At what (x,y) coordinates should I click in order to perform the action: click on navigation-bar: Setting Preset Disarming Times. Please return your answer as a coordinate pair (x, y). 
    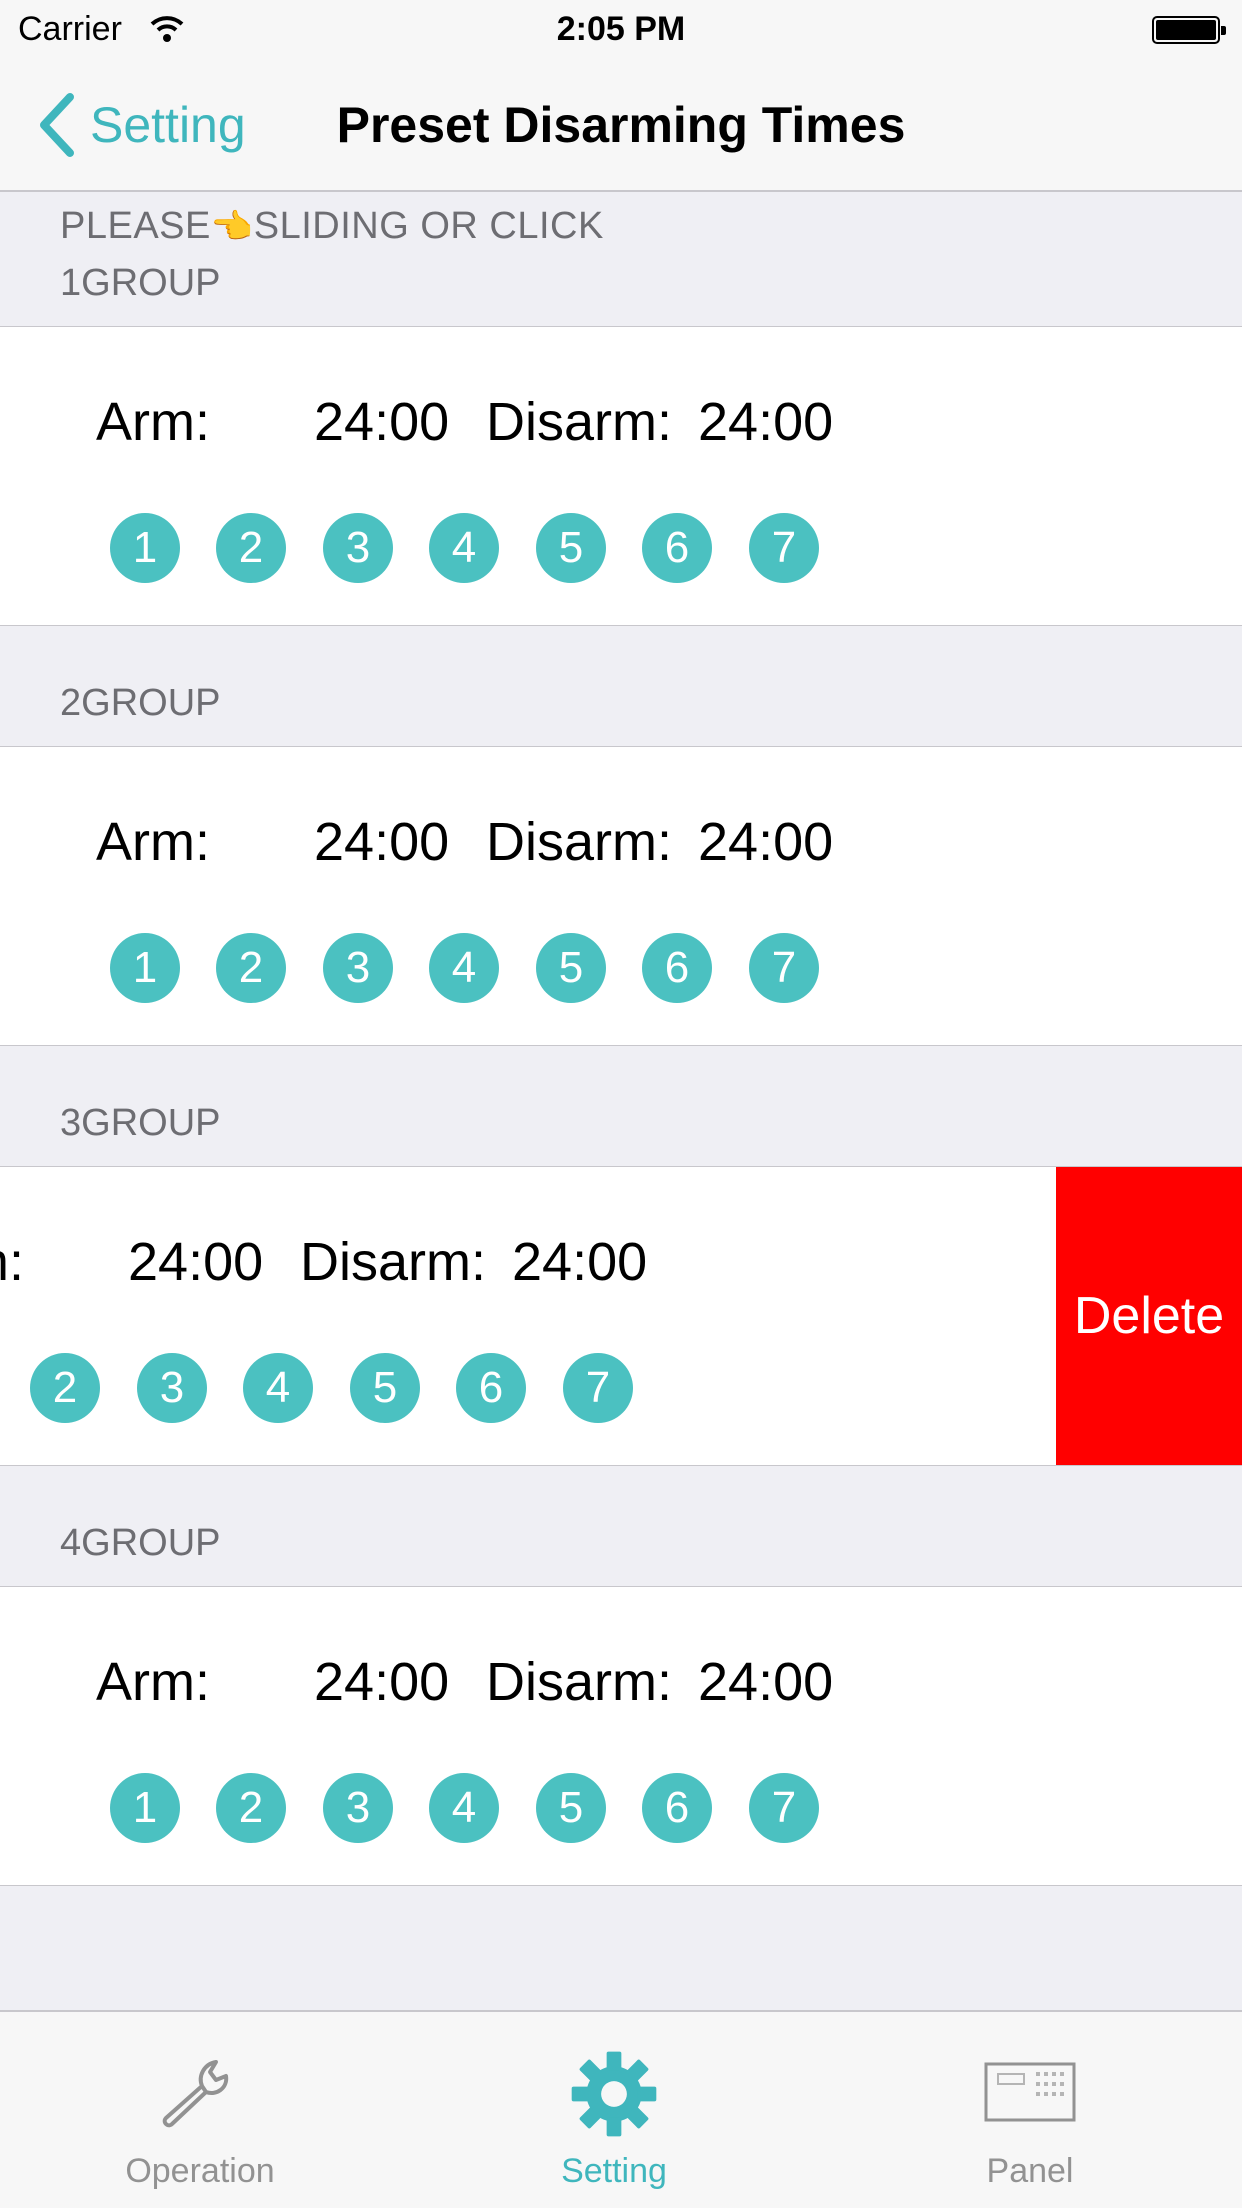
    Looking at the image, I should click on (621, 126).